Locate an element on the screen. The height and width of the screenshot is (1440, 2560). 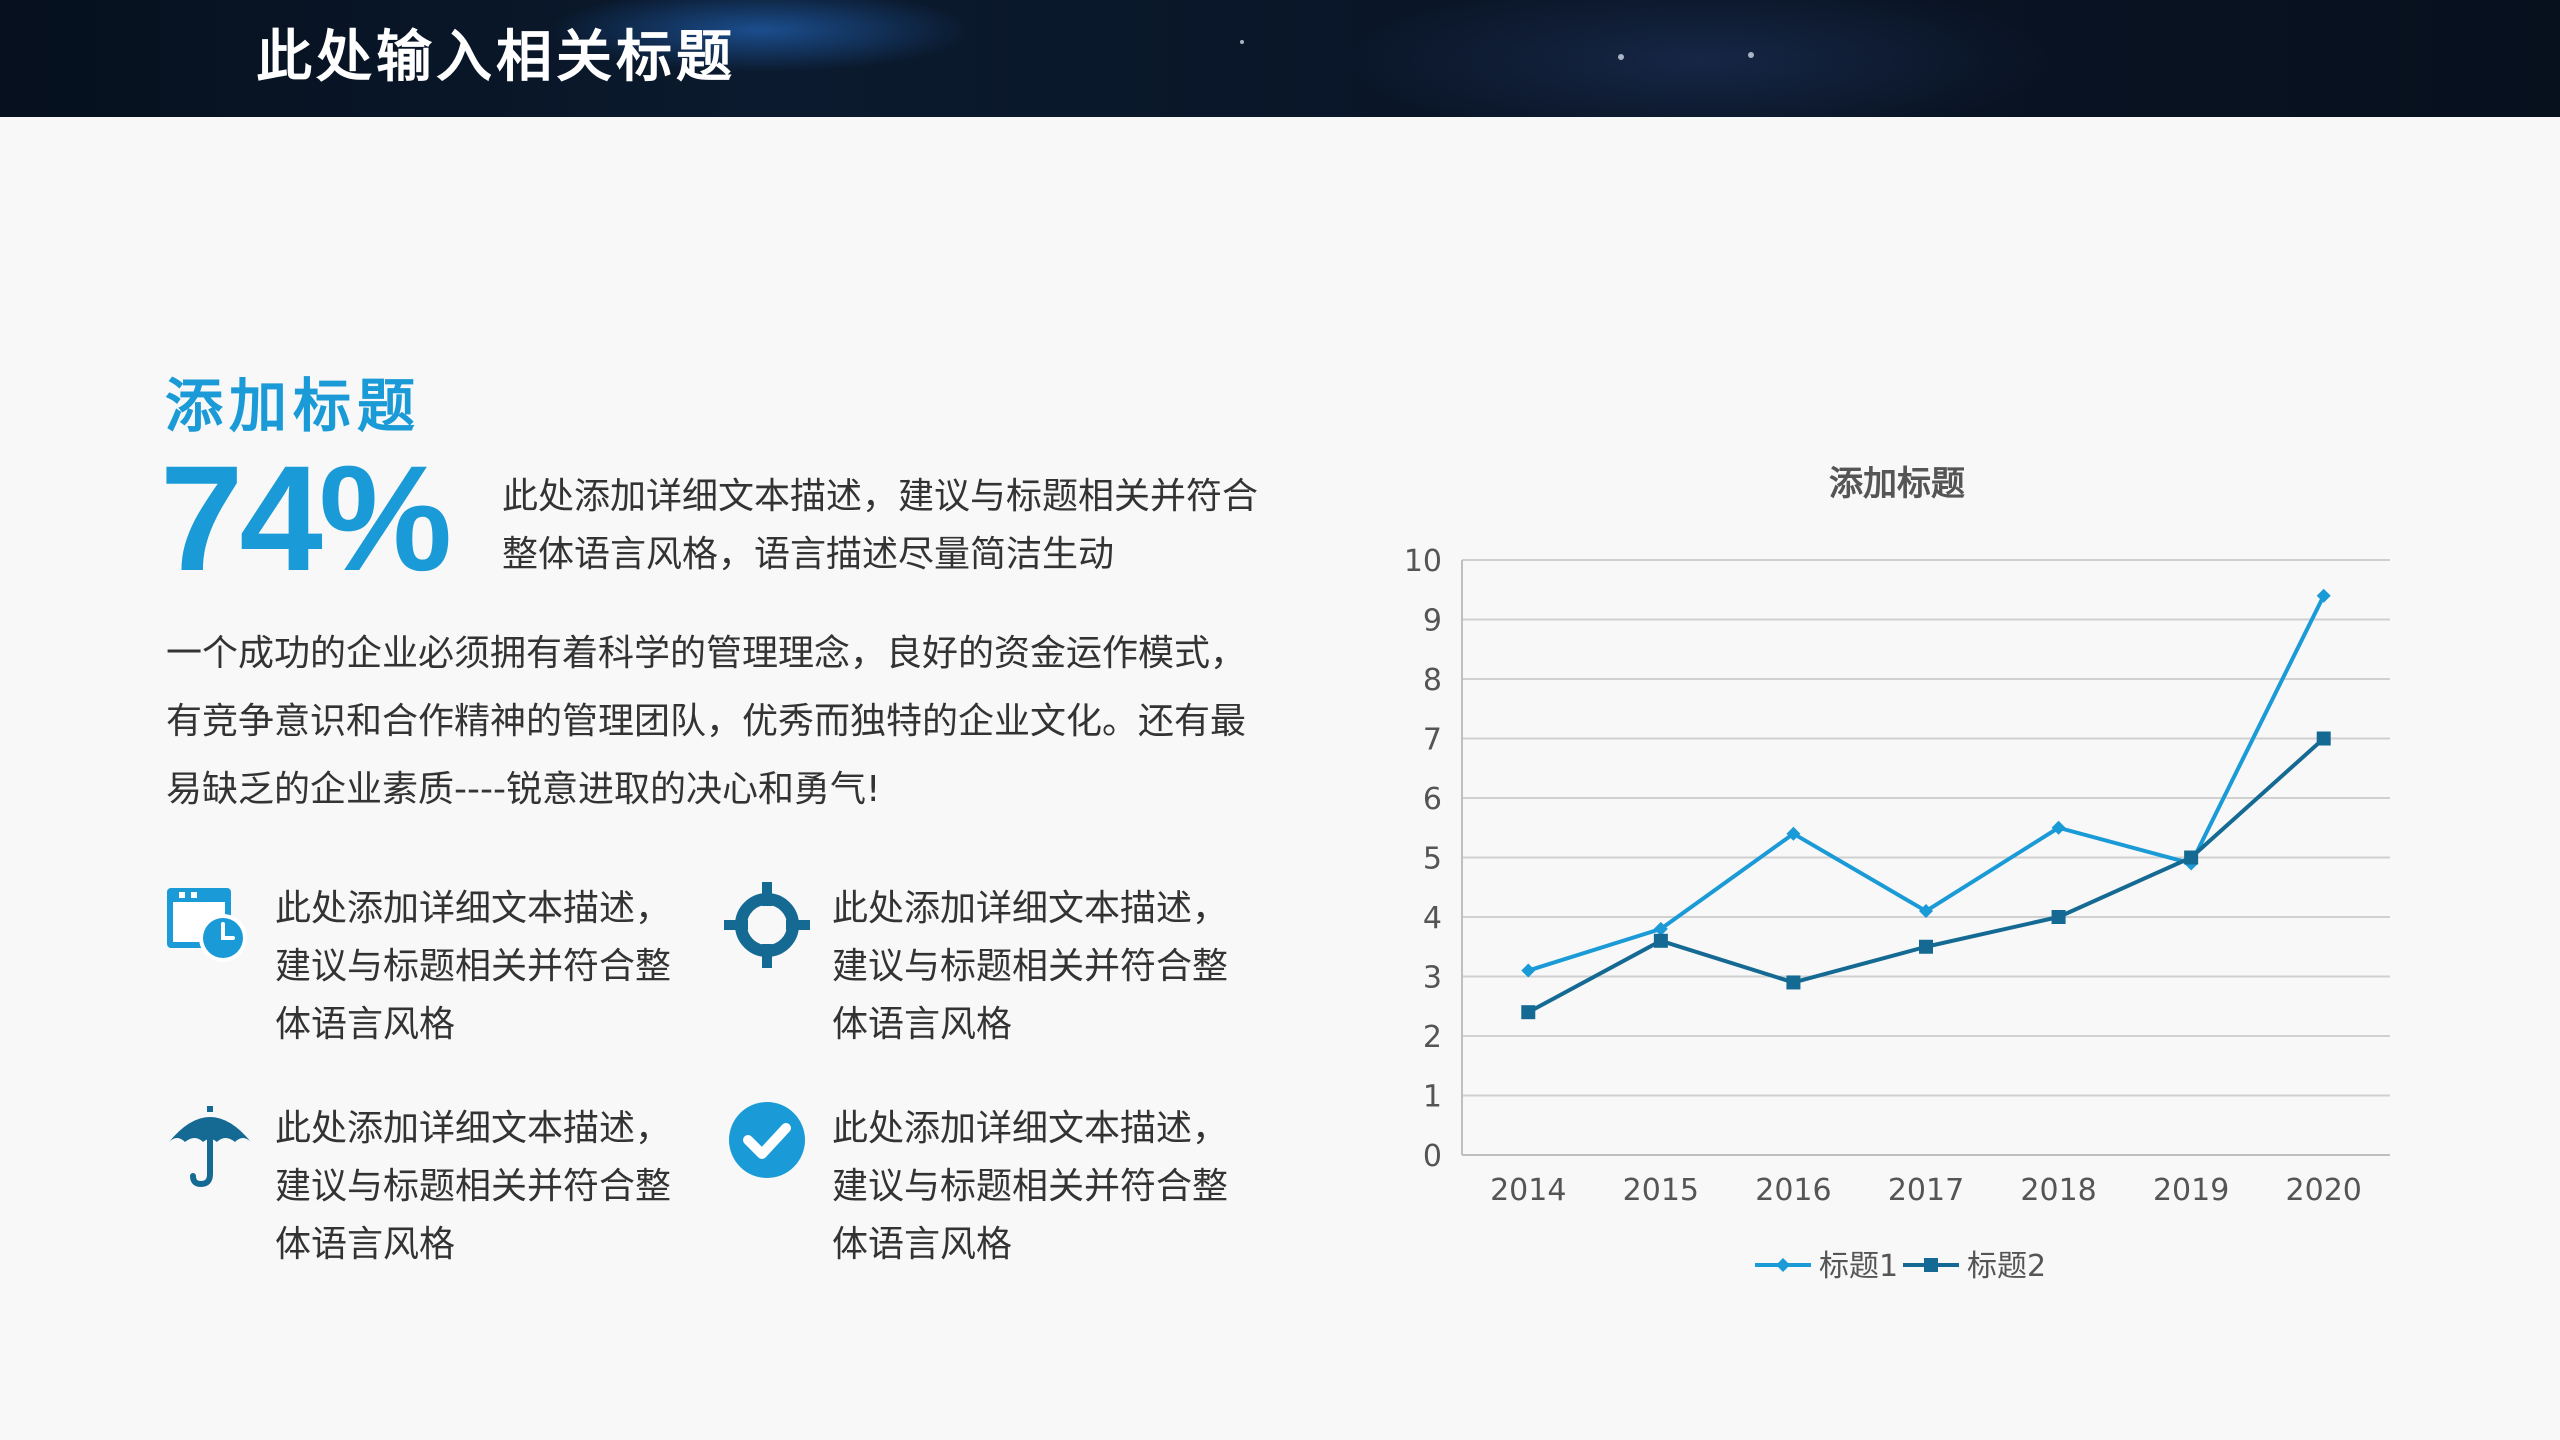
legend-label: 标题1 is located at coordinates (1858, 1266).